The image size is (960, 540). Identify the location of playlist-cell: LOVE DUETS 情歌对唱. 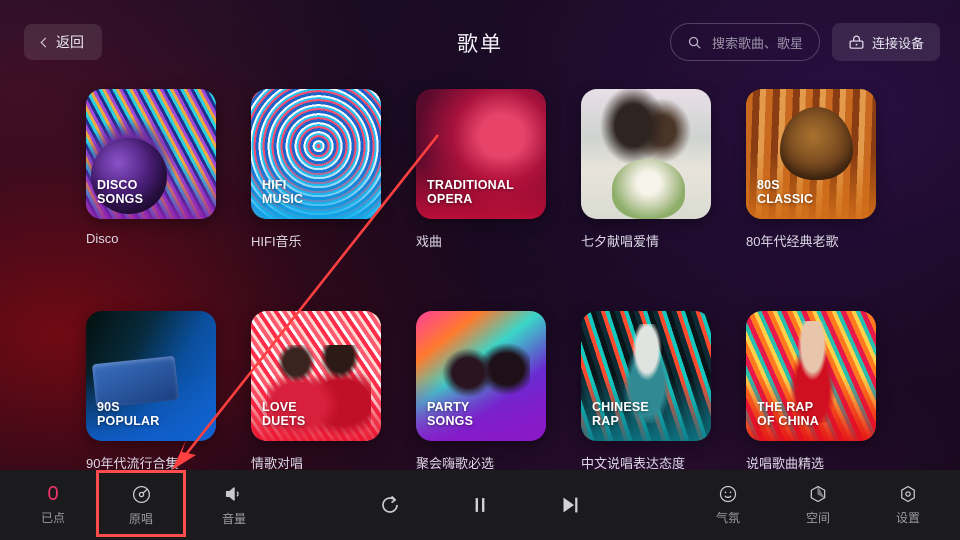
(316, 391).